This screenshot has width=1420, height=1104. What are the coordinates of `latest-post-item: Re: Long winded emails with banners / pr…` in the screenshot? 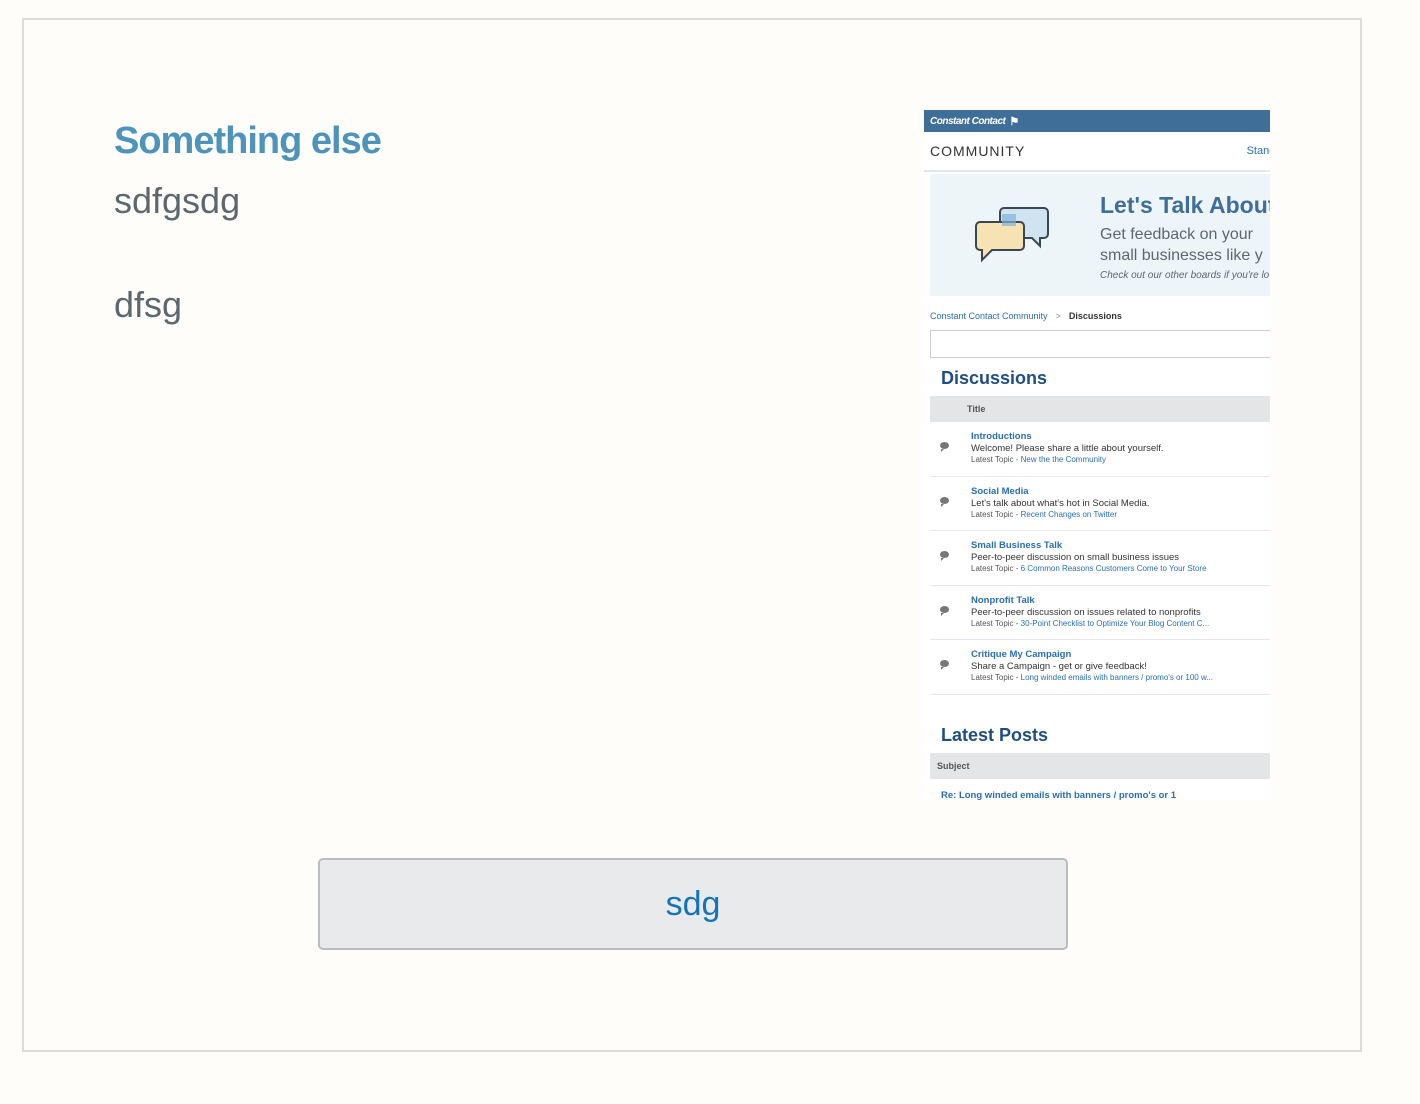 It's located at (1059, 795).